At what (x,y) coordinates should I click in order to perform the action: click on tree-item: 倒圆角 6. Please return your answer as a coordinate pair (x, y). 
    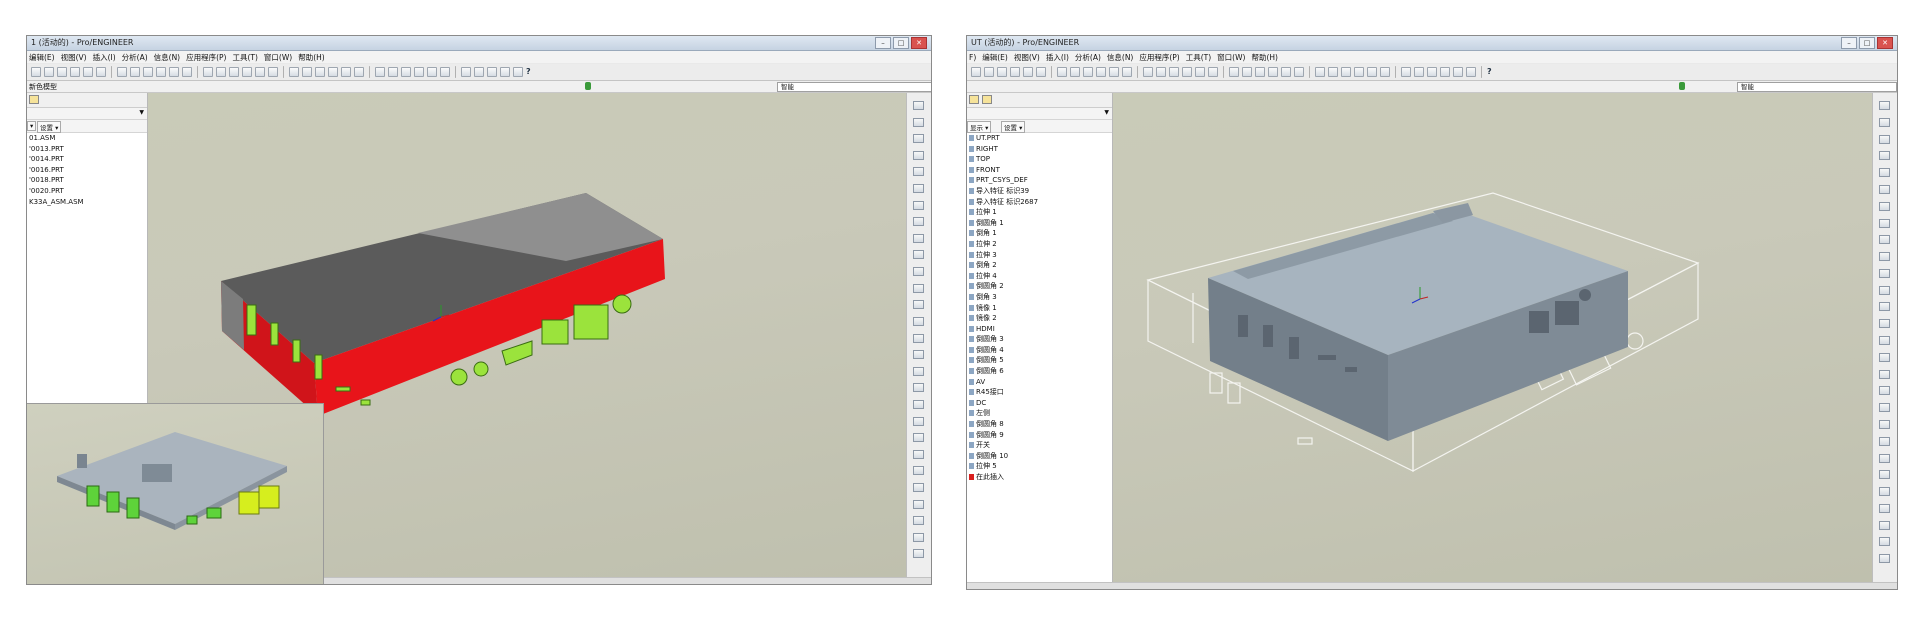
    Looking at the image, I should click on (1039, 371).